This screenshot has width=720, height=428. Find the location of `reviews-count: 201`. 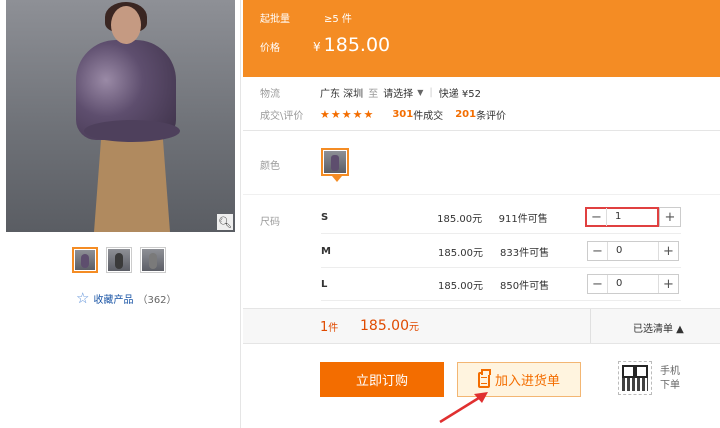

reviews-count: 201 is located at coordinates (465, 114).